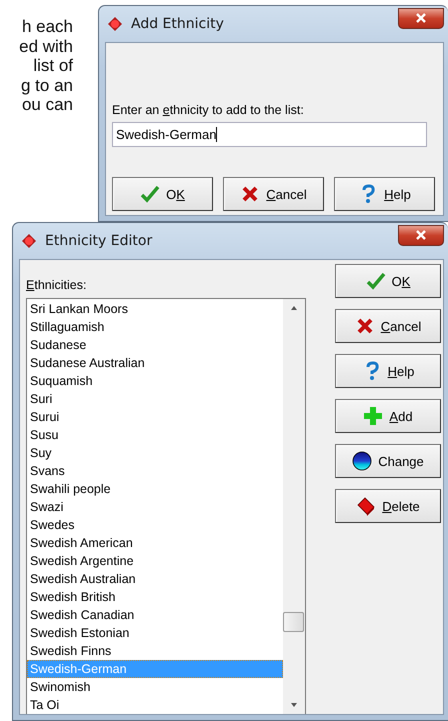 This screenshot has width=448, height=721. Describe the element at coordinates (155, 597) in the screenshot. I see `list-item: Swedish British` at that location.